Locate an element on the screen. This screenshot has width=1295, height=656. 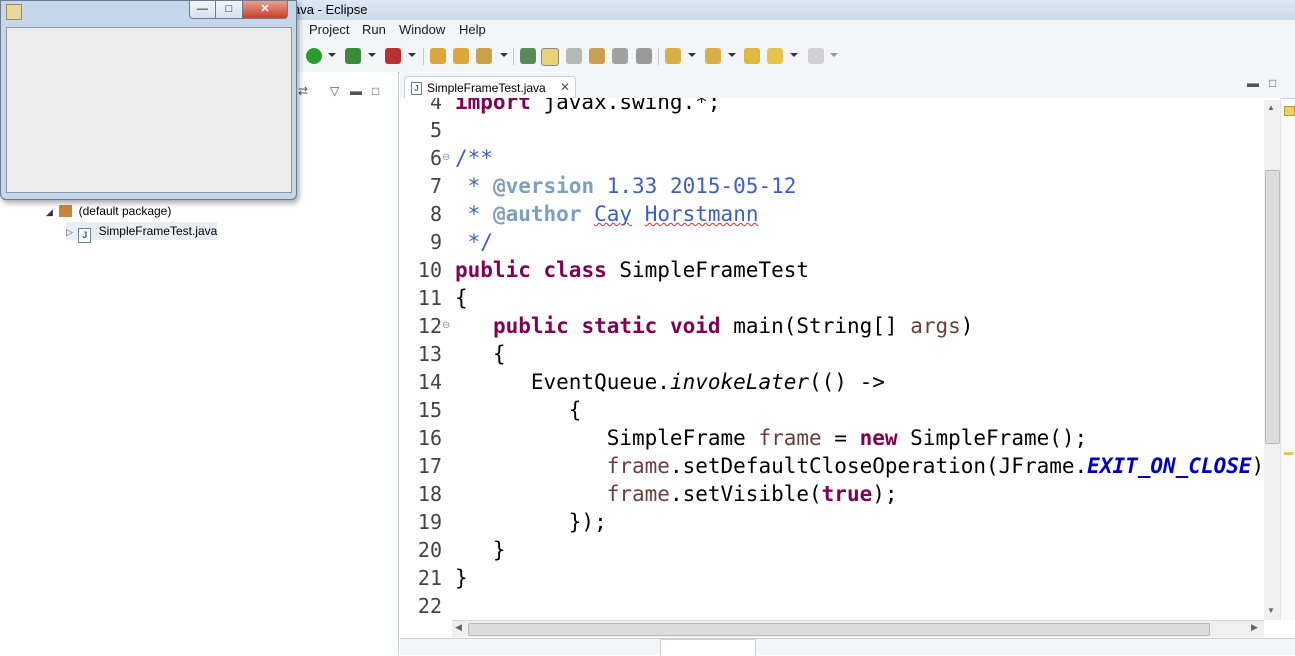
minimize-button: — is located at coordinates (202, 10).